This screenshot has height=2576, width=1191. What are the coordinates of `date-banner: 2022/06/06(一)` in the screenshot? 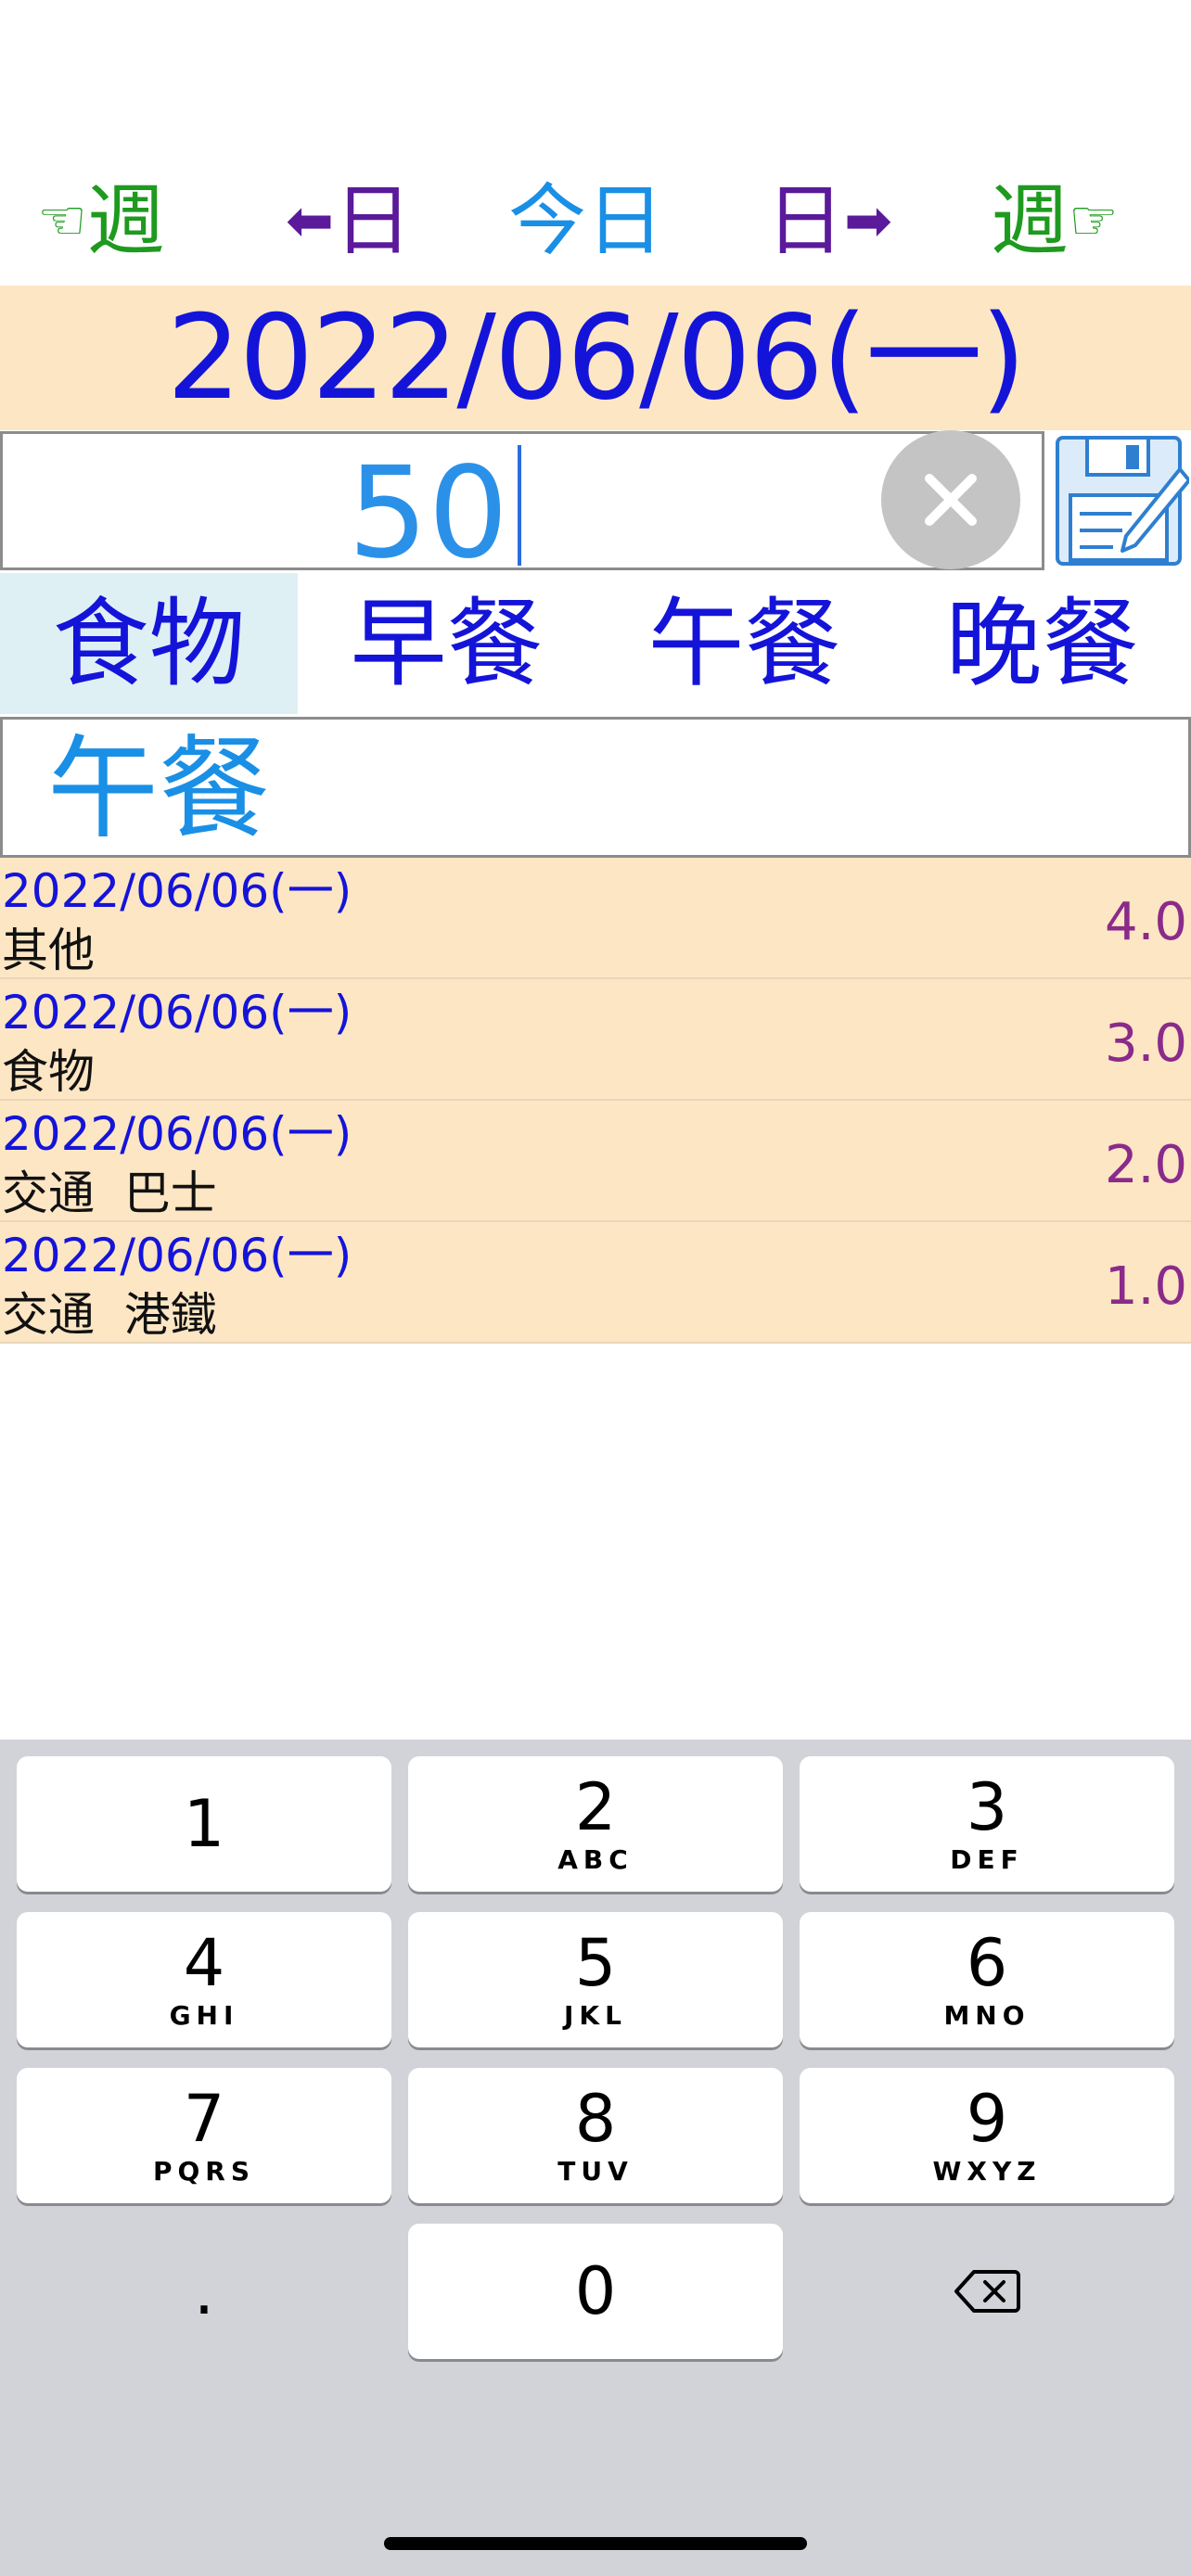 It's located at (595, 358).